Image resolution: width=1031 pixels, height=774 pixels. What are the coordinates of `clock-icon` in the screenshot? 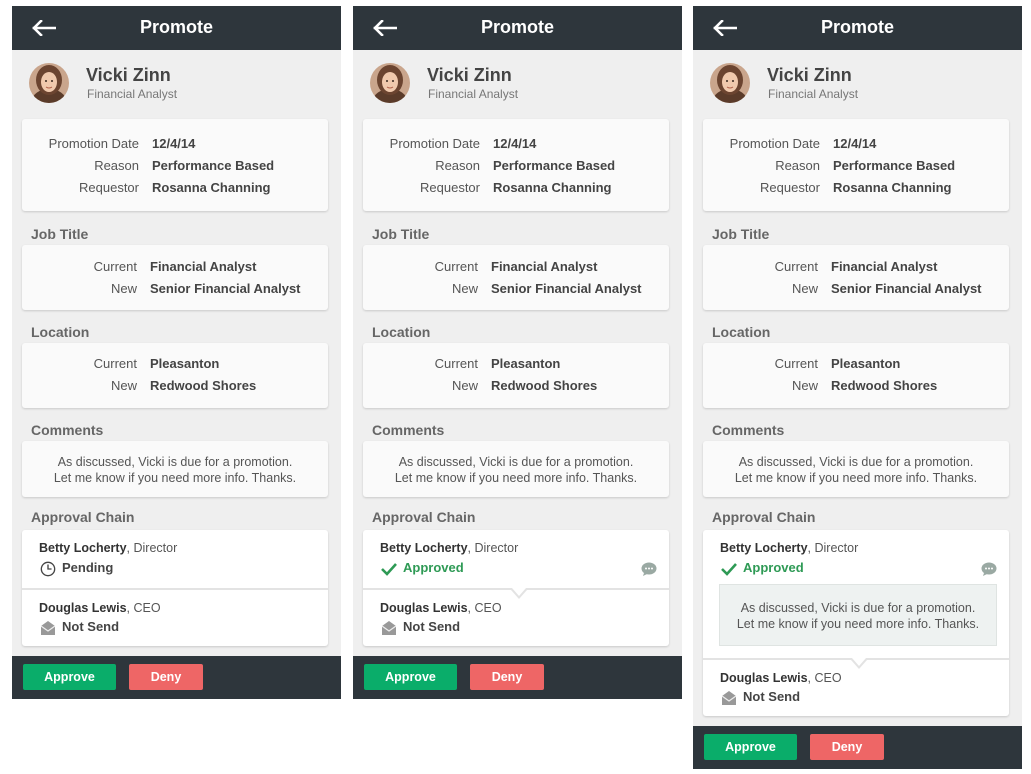 It's located at (48, 568).